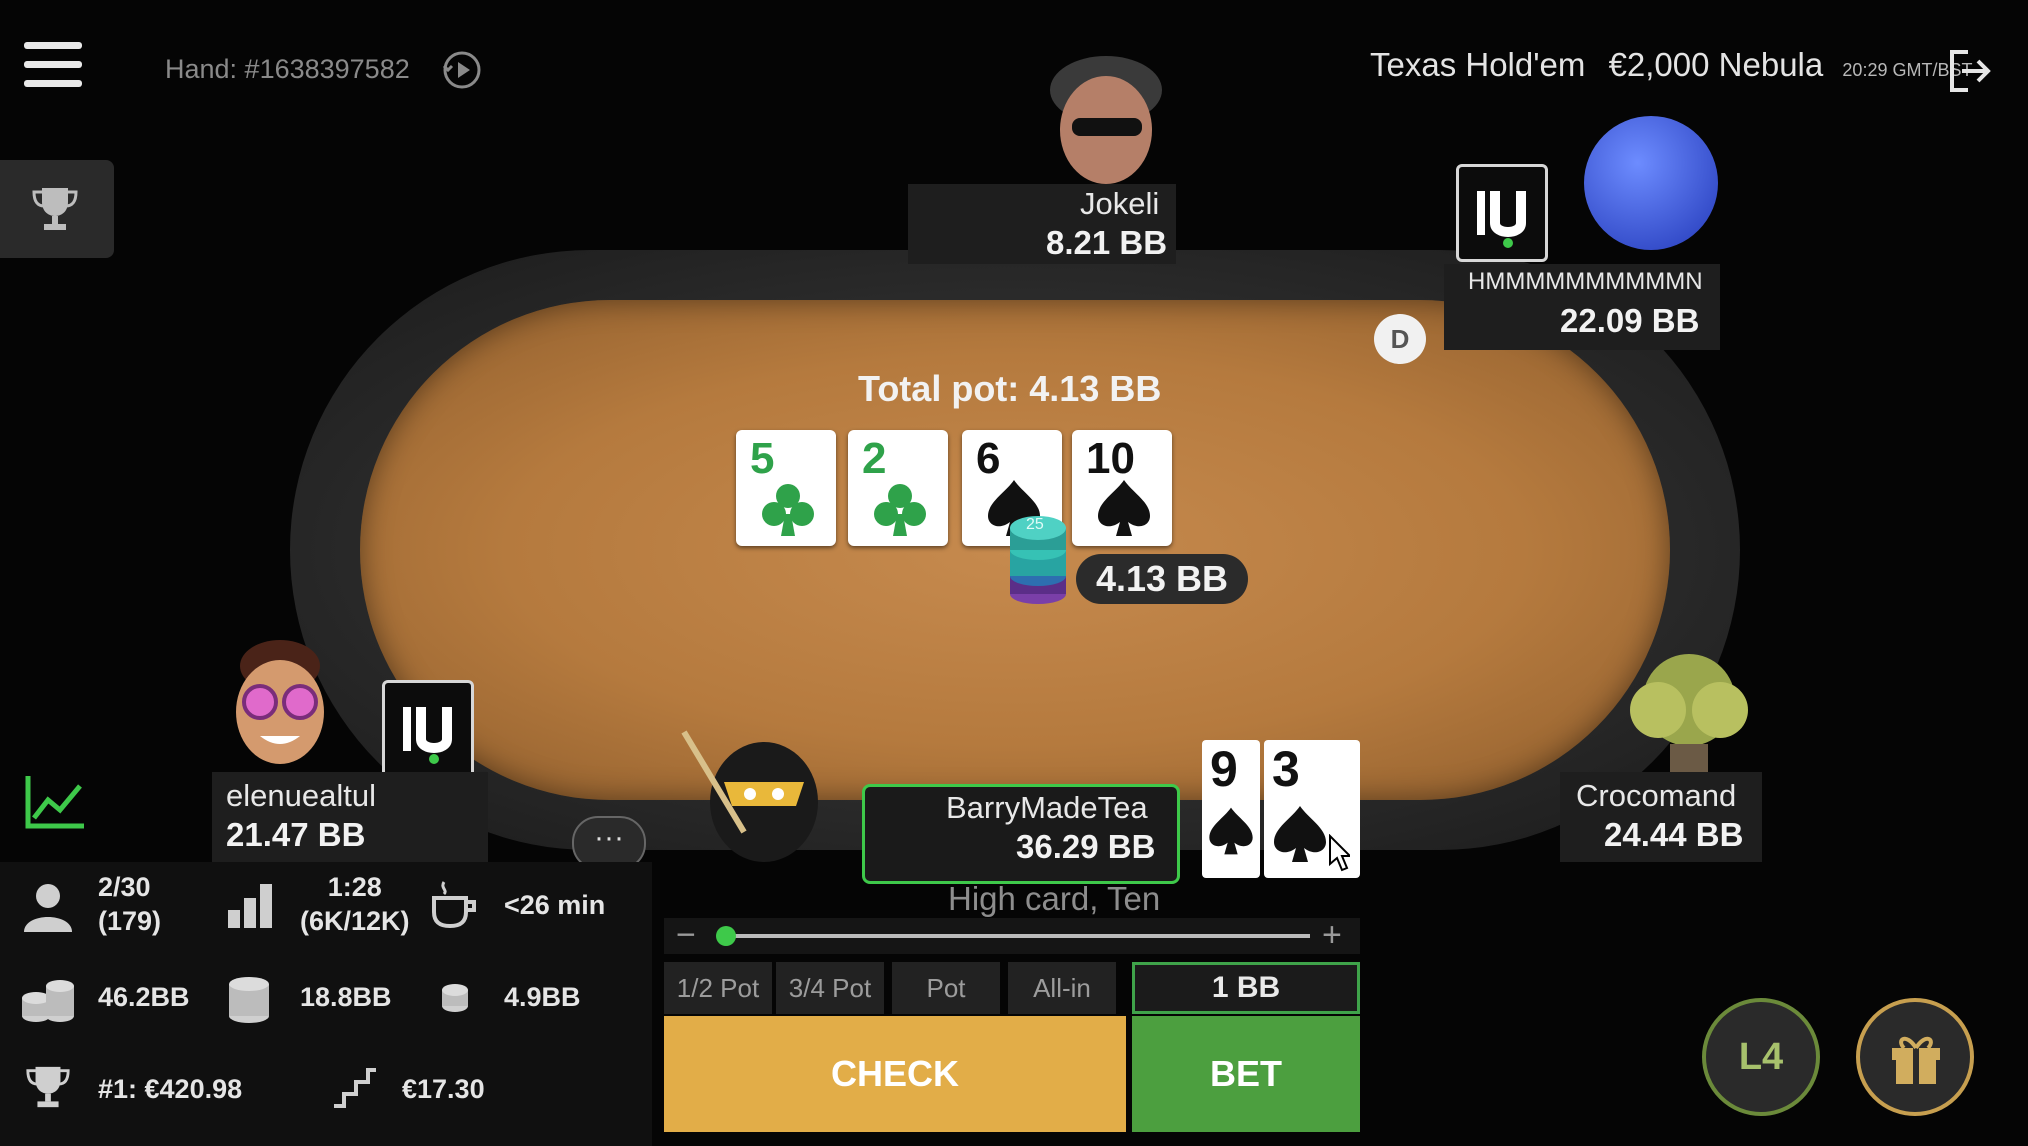 The height and width of the screenshot is (1146, 2028). What do you see at coordinates (1656, 795) in the screenshot?
I see `player-name: Crocomand` at bounding box center [1656, 795].